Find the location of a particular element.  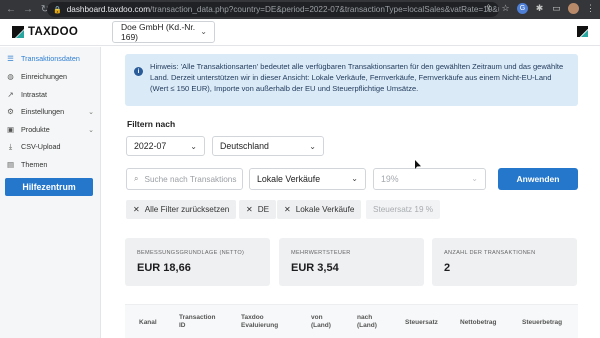

mouse-cursor-icon is located at coordinates (418, 165).